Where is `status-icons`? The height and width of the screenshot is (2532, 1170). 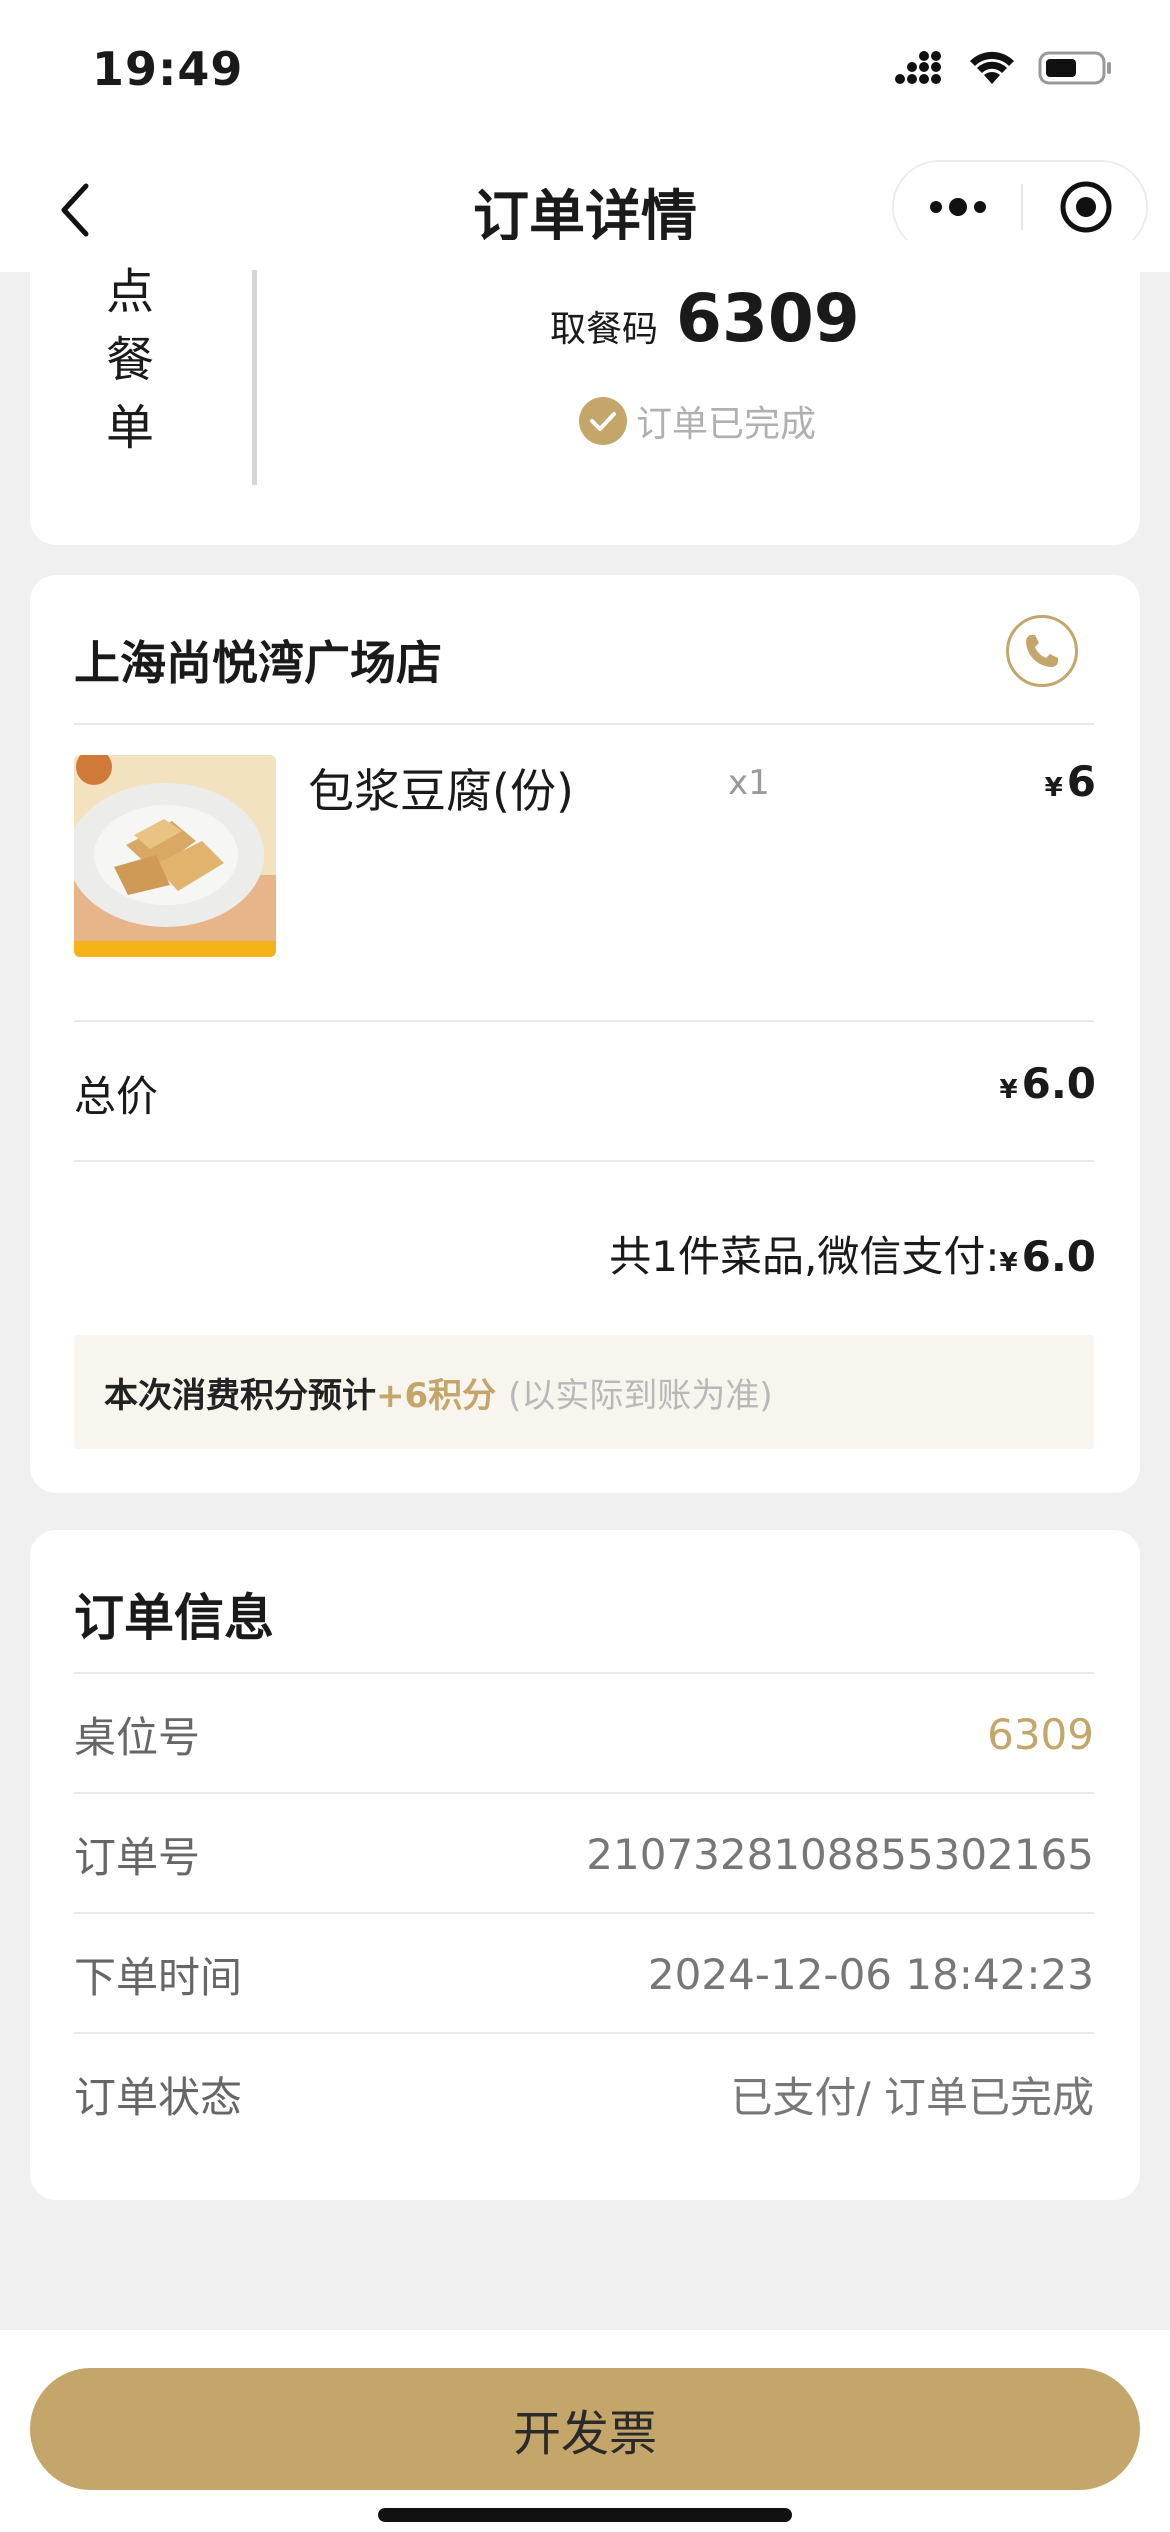 status-icons is located at coordinates (1004, 68).